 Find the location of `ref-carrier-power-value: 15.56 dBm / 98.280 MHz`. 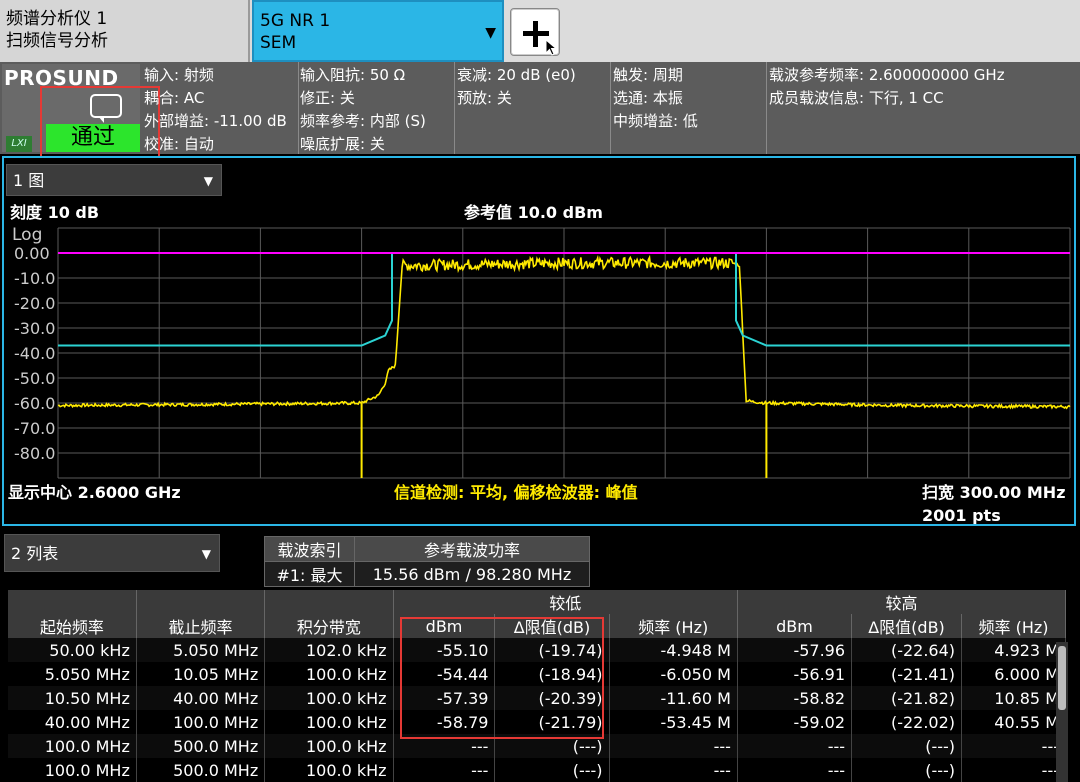

ref-carrier-power-value: 15.56 dBm / 98.280 MHz is located at coordinates (472, 574).